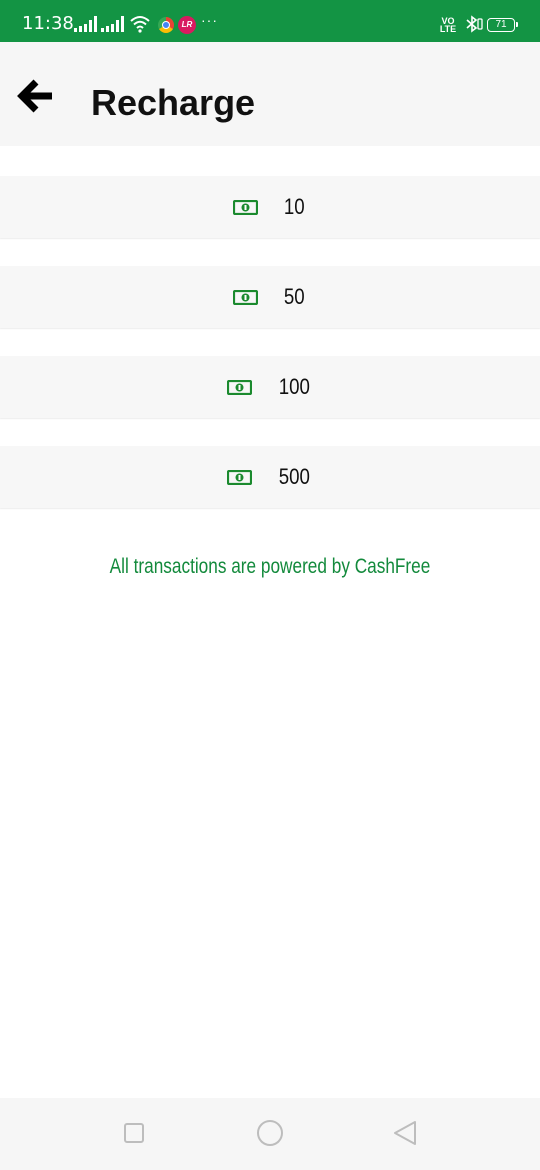 This screenshot has width=540, height=1170. What do you see at coordinates (270, 297) in the screenshot?
I see `amount-option-50: 50` at bounding box center [270, 297].